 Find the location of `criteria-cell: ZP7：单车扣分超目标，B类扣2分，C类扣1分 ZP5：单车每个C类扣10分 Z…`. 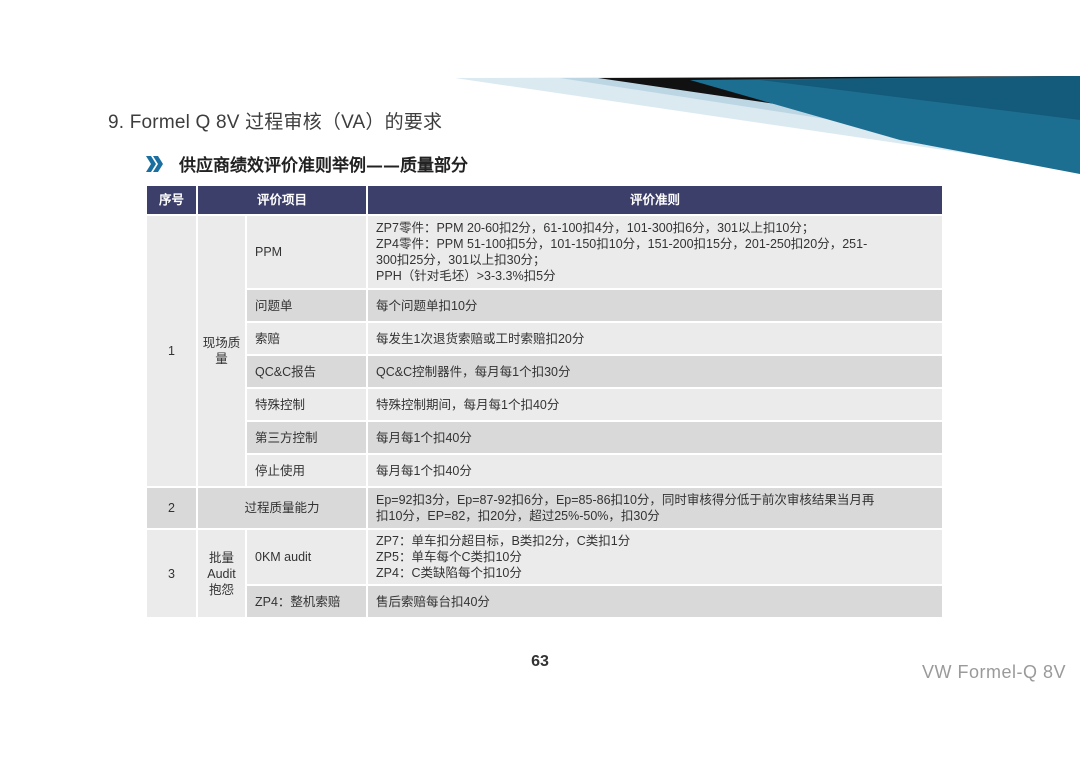

criteria-cell: ZP7：单车扣分超目标，B类扣2分，C类扣1分 ZP5：单车每个C类扣10分 Z… is located at coordinates (655, 557).